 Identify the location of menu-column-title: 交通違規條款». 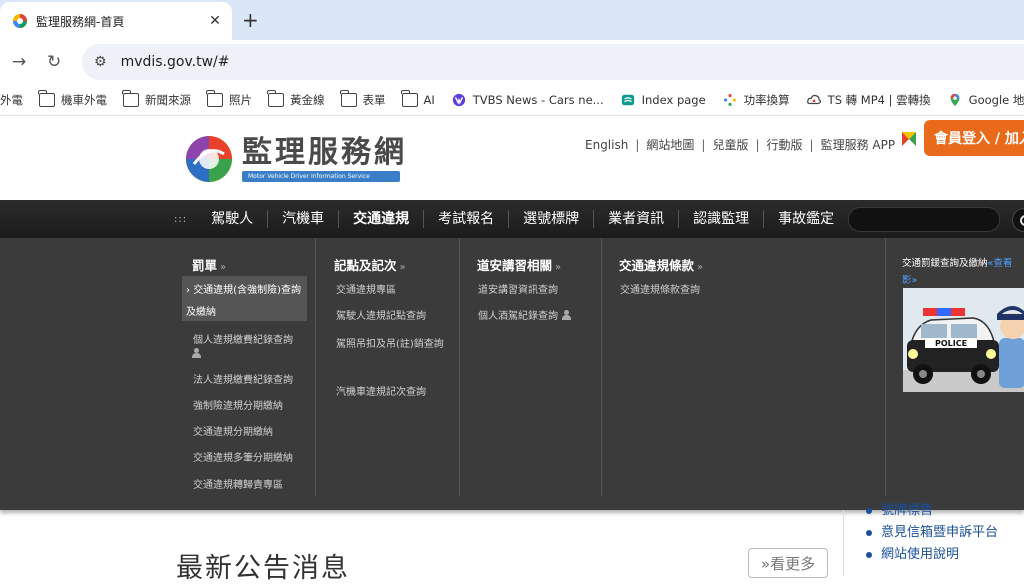
(661, 264).